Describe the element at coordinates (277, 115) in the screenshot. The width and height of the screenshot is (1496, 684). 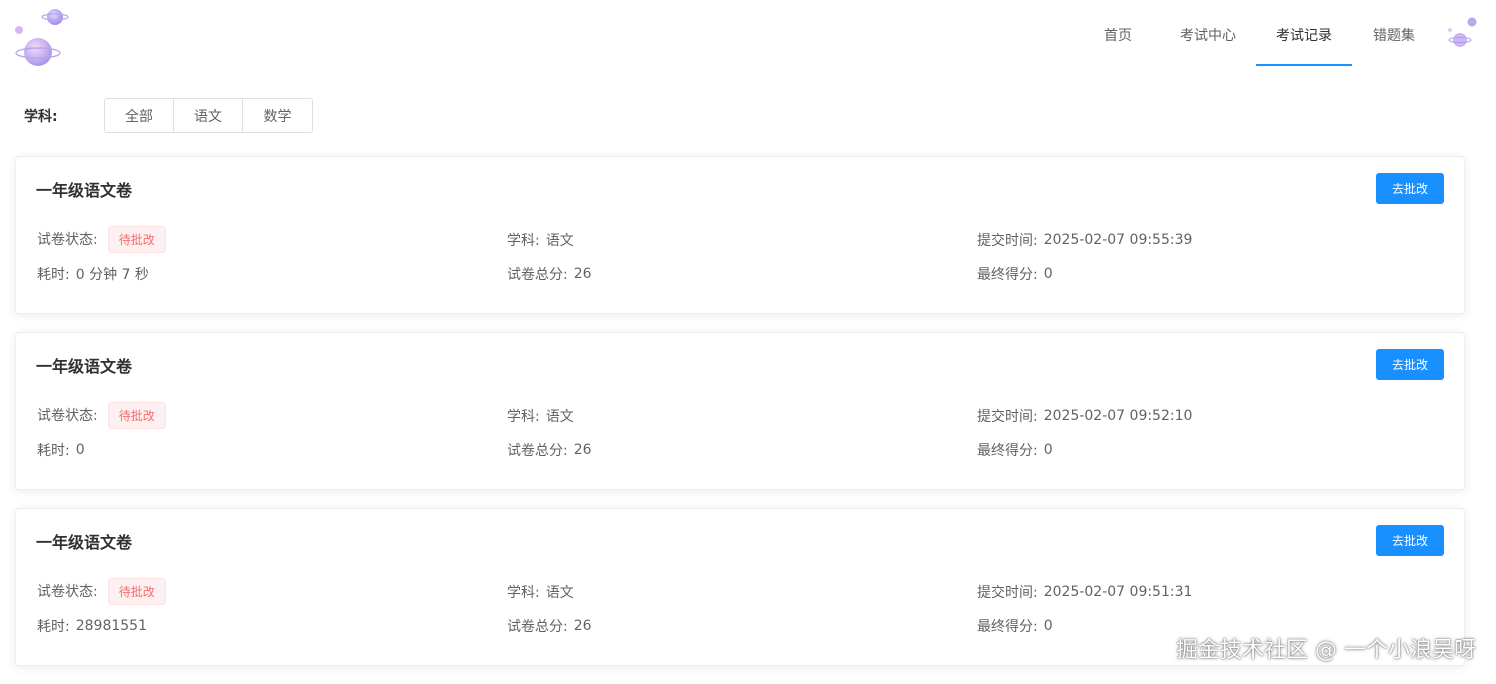
I see `filter-option-math: 数学` at that location.